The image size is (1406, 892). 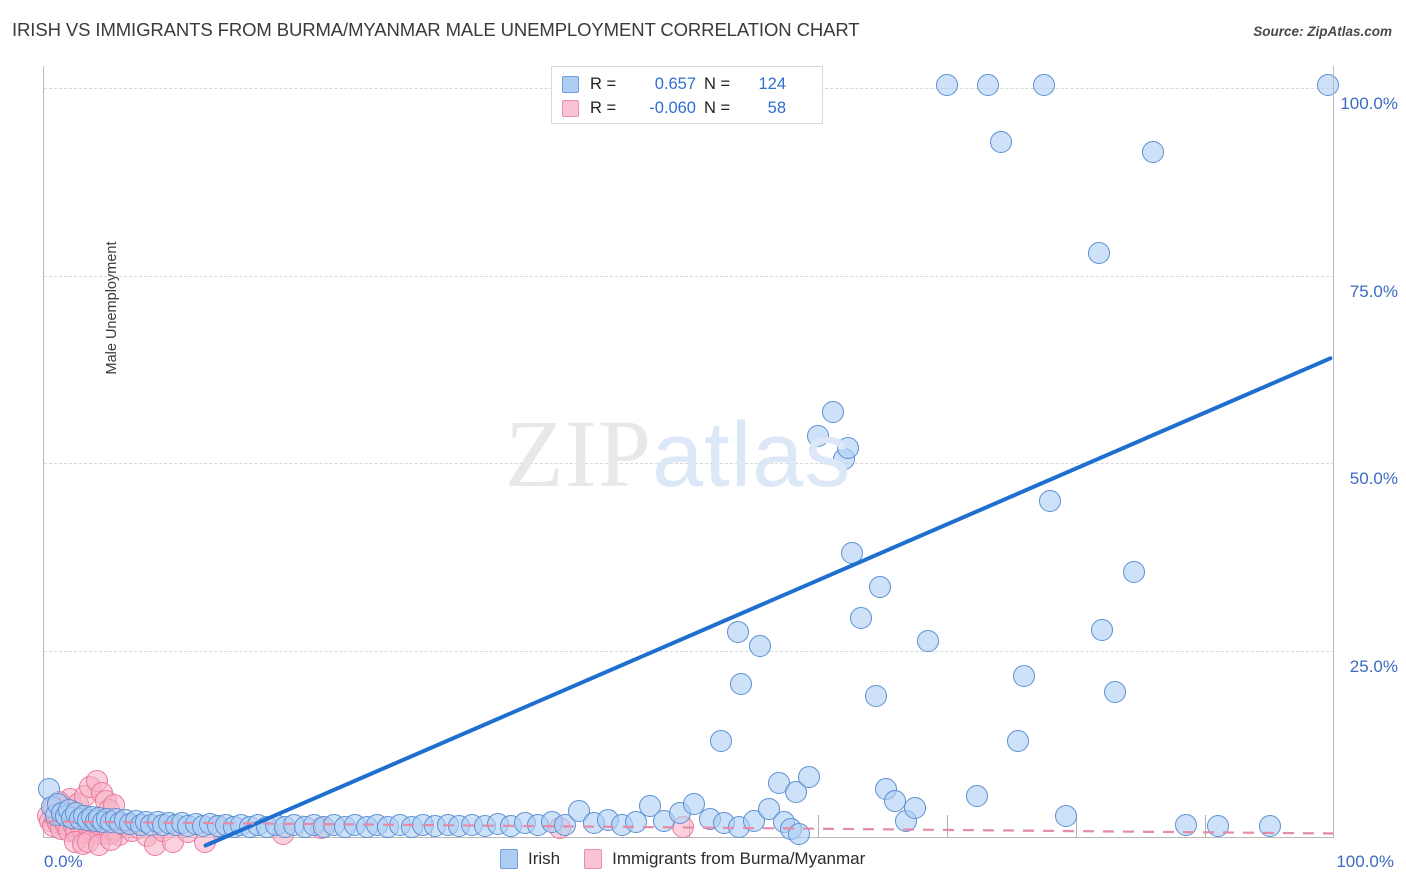 I want to click on y-axis-tick-label: 100.0%, so click(x=1369, y=104).